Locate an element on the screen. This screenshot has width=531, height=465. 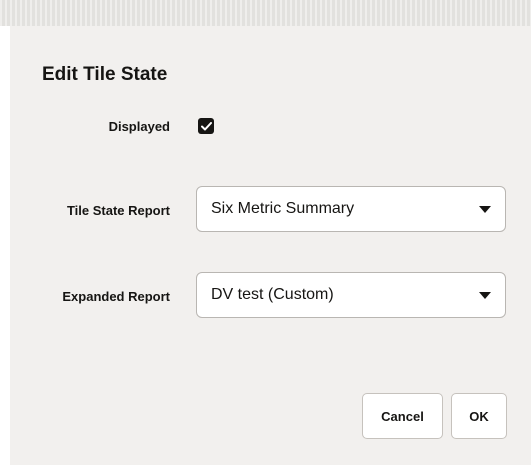
expanded-report-label: Expanded Report is located at coordinates (116, 296).